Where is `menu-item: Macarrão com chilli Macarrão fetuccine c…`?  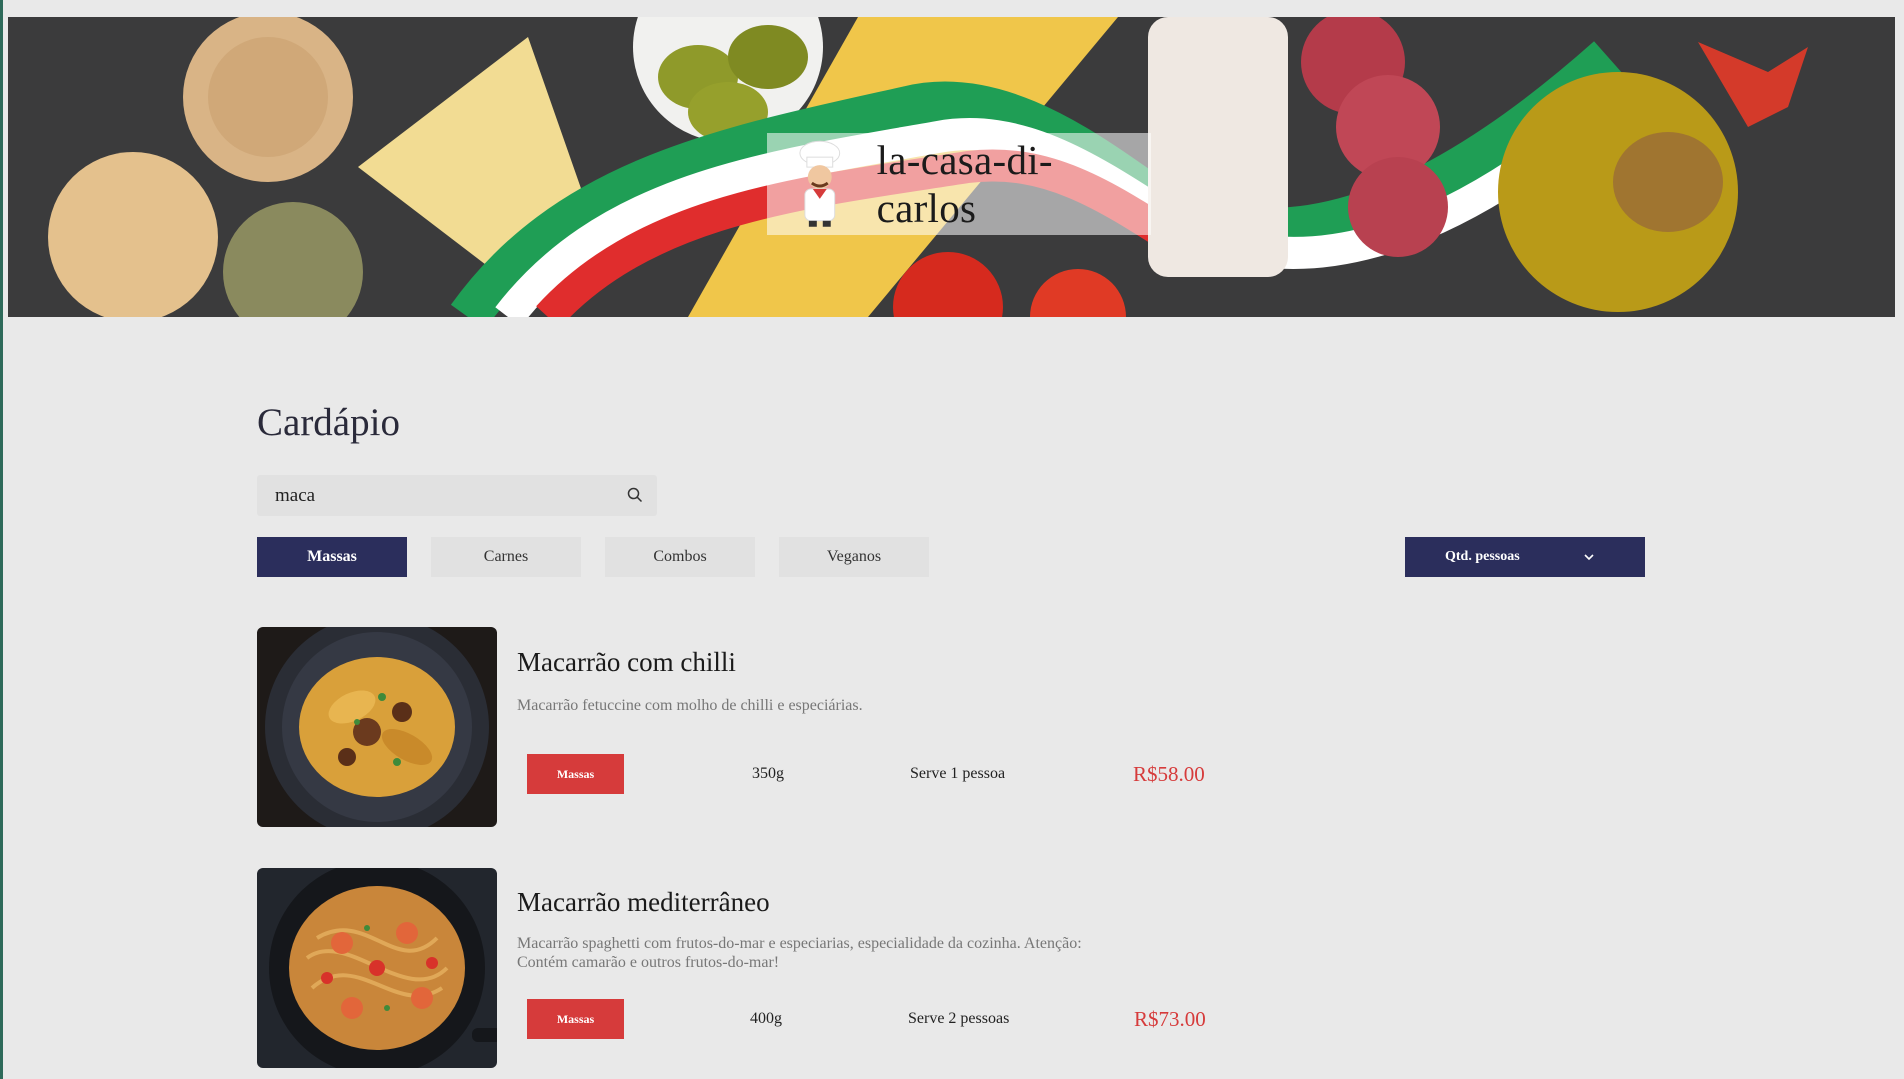 menu-item: Macarrão com chilli Macarrão fetuccine c… is located at coordinates (757, 727).